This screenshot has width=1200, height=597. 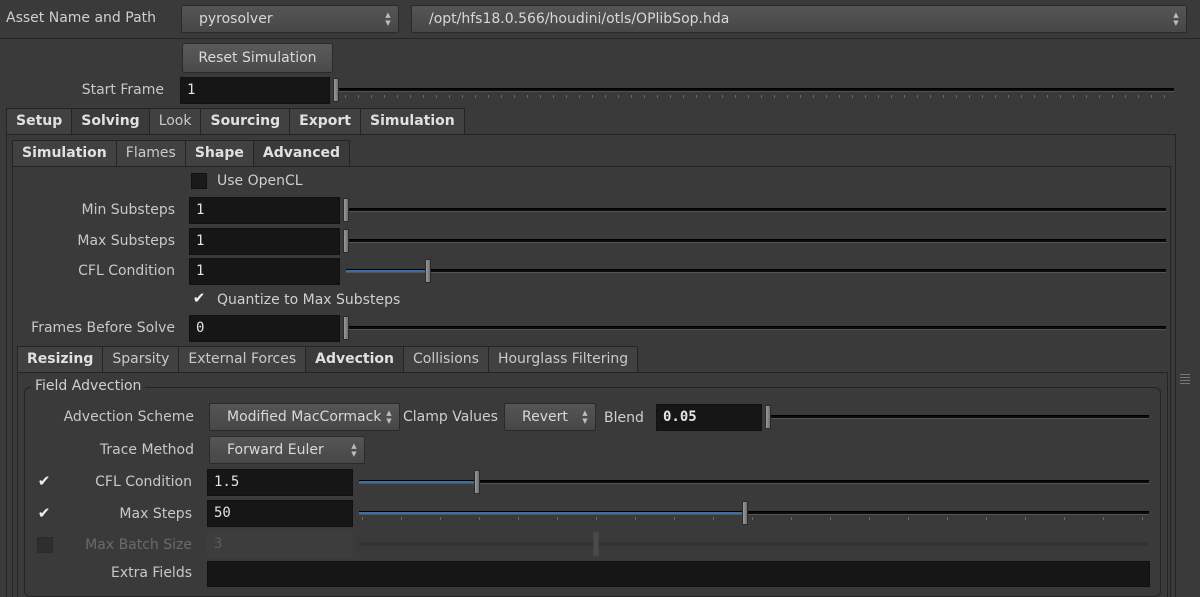 What do you see at coordinates (103, 328) in the screenshot?
I see `frames-before-solve-label: Frames Before Solve` at bounding box center [103, 328].